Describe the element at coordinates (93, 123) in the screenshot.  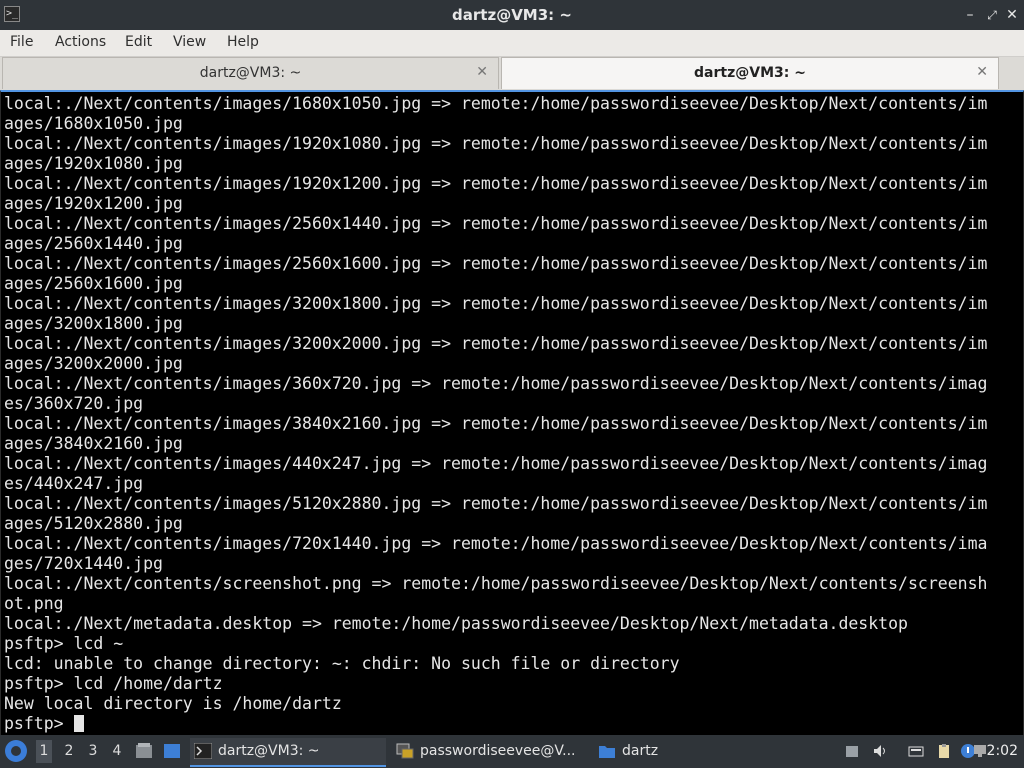
I see `terminal-line: ages/1680x1050.jpg` at that location.